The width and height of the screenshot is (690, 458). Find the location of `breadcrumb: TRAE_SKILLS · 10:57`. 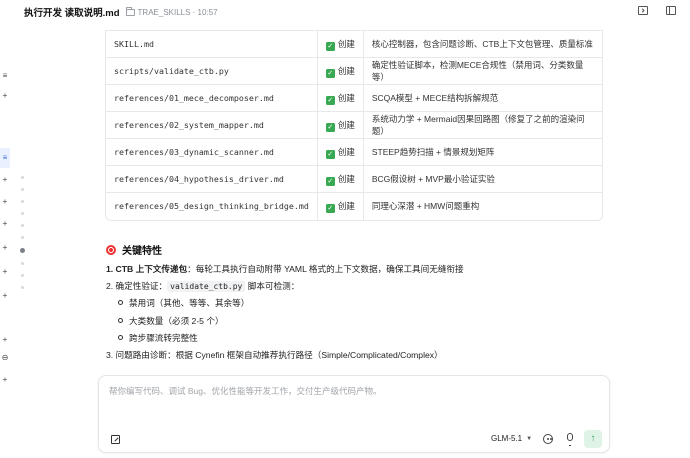

breadcrumb: TRAE_SKILLS · 10:57 is located at coordinates (171, 11).